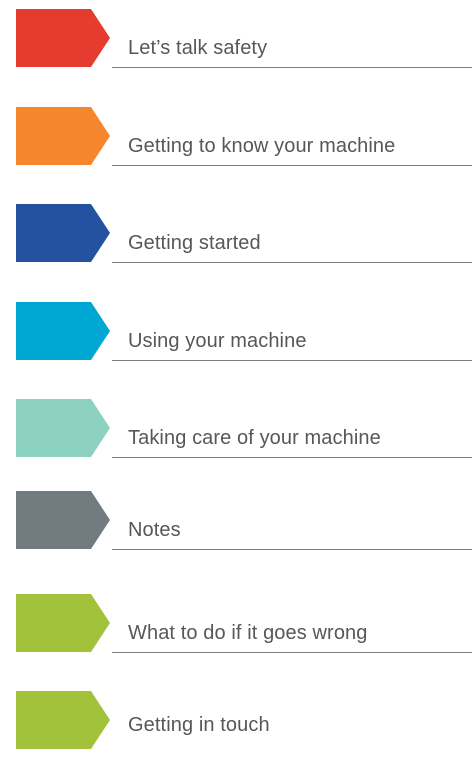  I want to click on toc-item-what-to-do-if-it-goes-wrong: What to do if it goes wrong, so click(236, 629).